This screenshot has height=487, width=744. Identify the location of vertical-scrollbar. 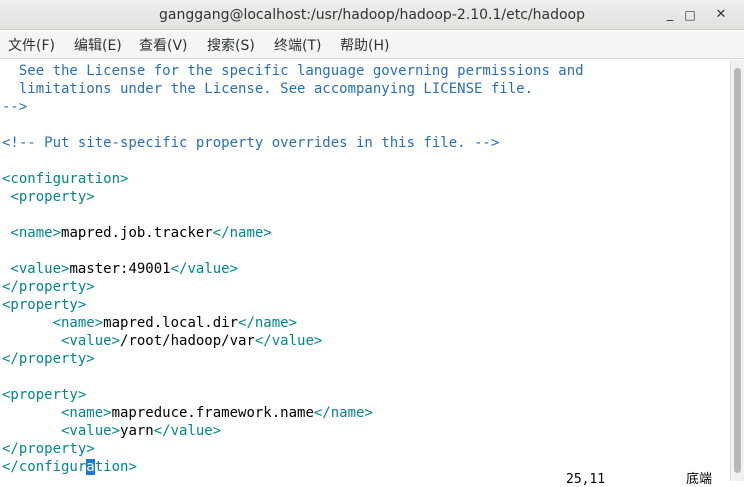
(737, 270).